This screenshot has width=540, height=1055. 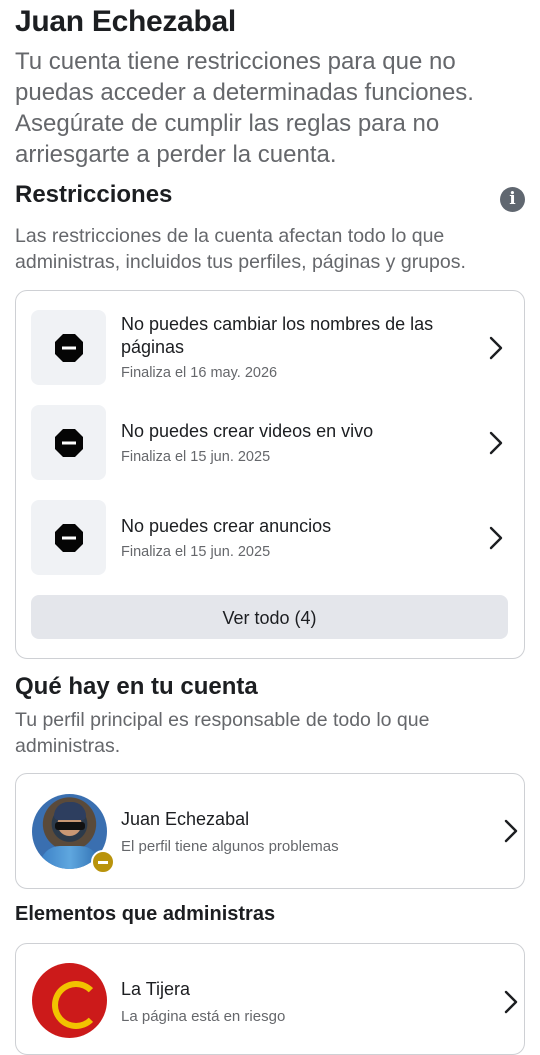 What do you see at coordinates (203, 1016) in the screenshot?
I see `page-status: La página está en riesgo` at bounding box center [203, 1016].